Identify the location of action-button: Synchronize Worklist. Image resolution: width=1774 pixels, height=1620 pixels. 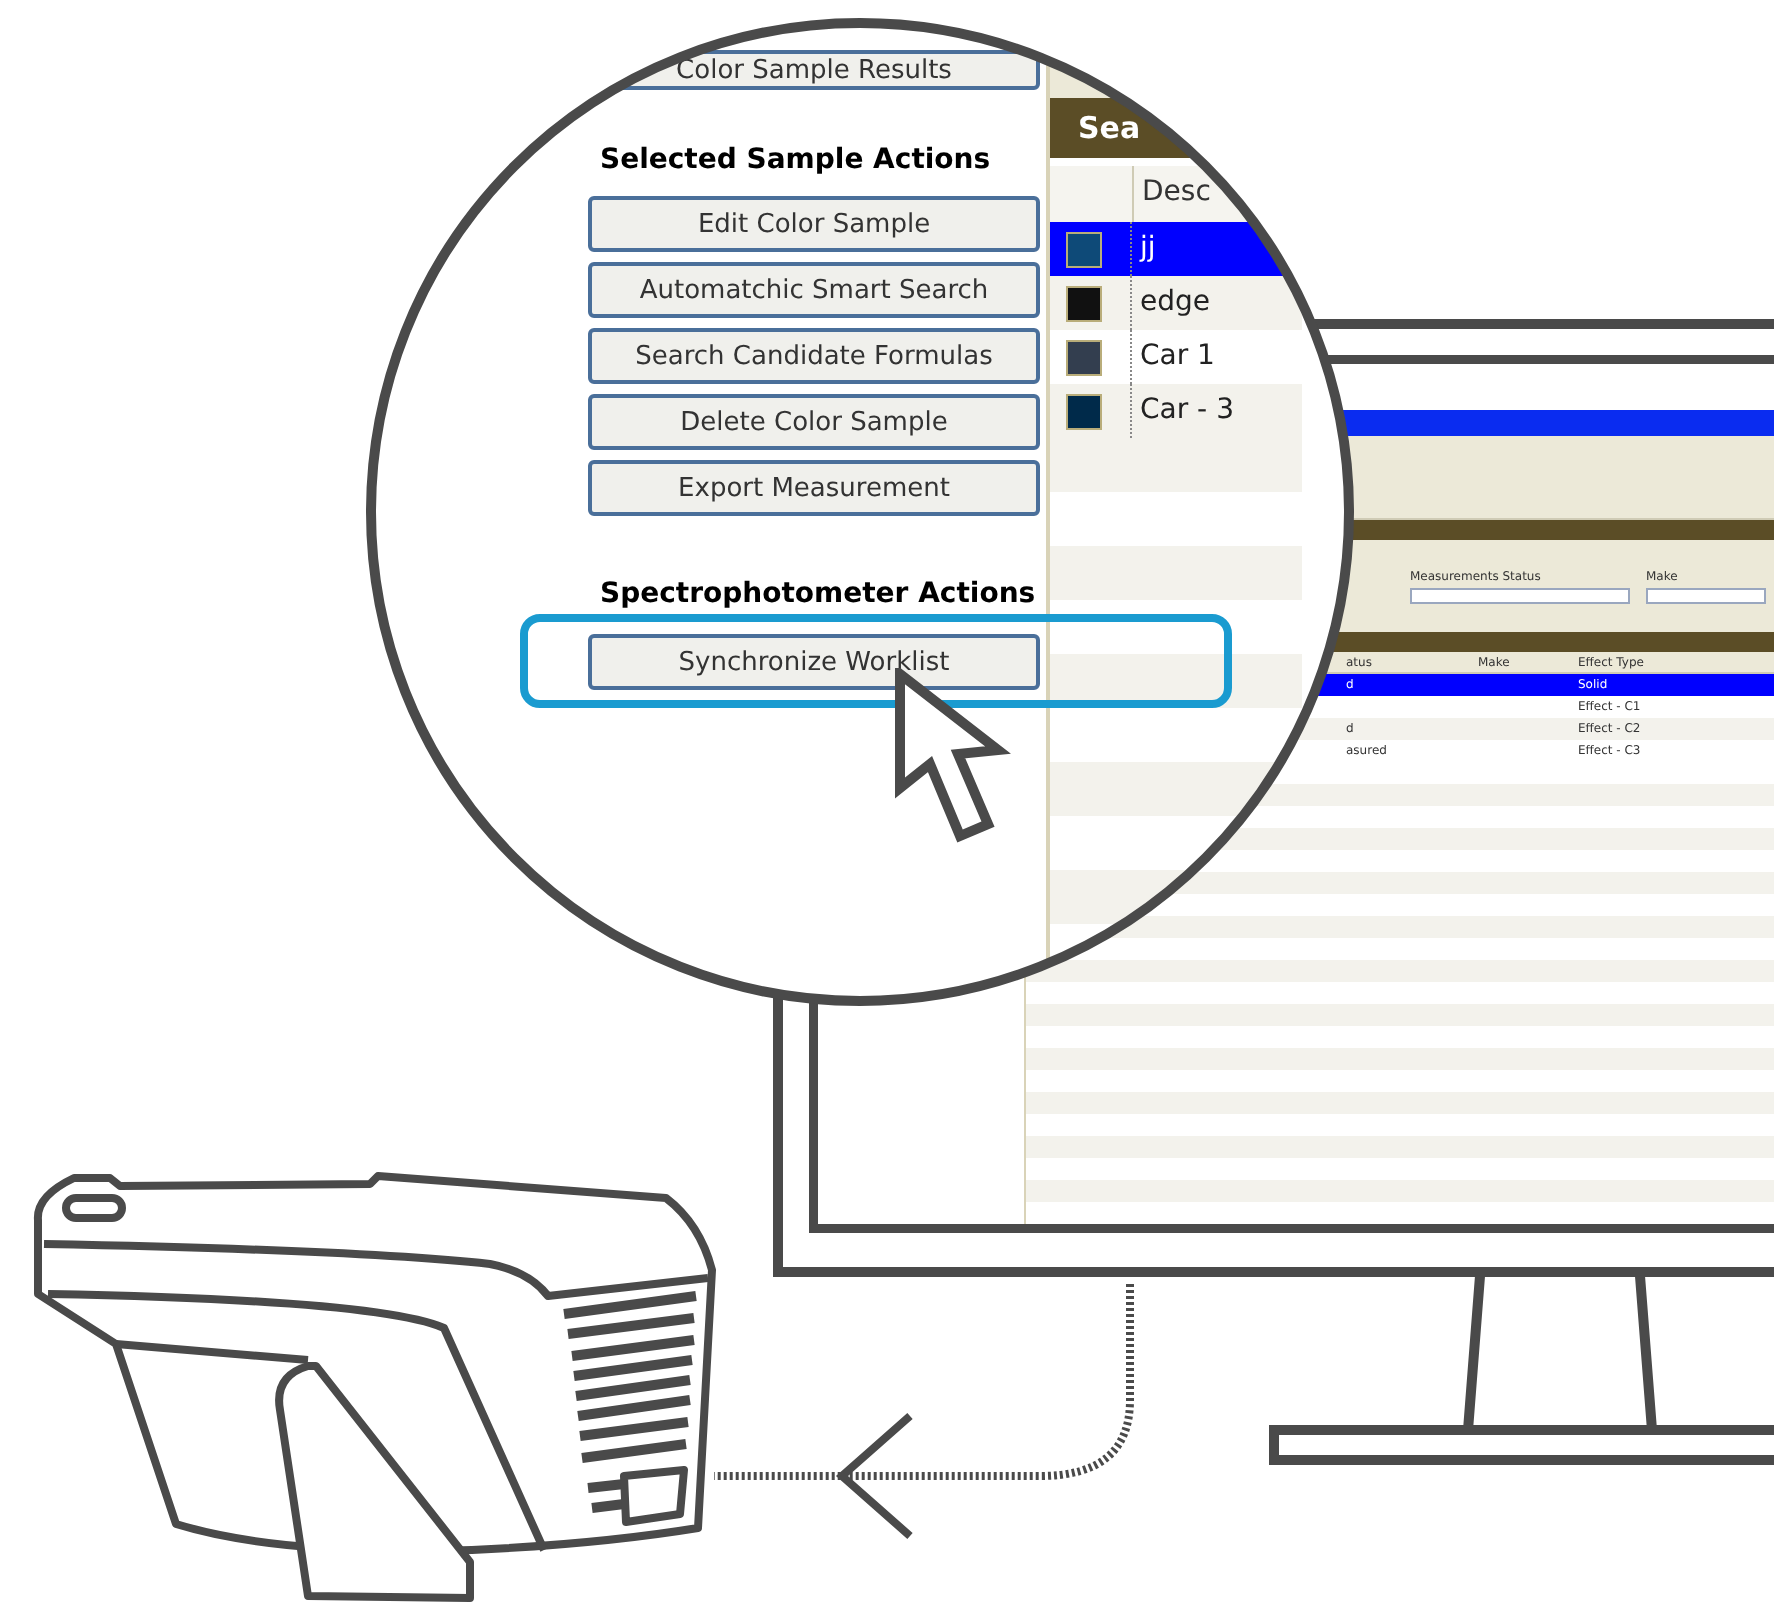
(814, 662).